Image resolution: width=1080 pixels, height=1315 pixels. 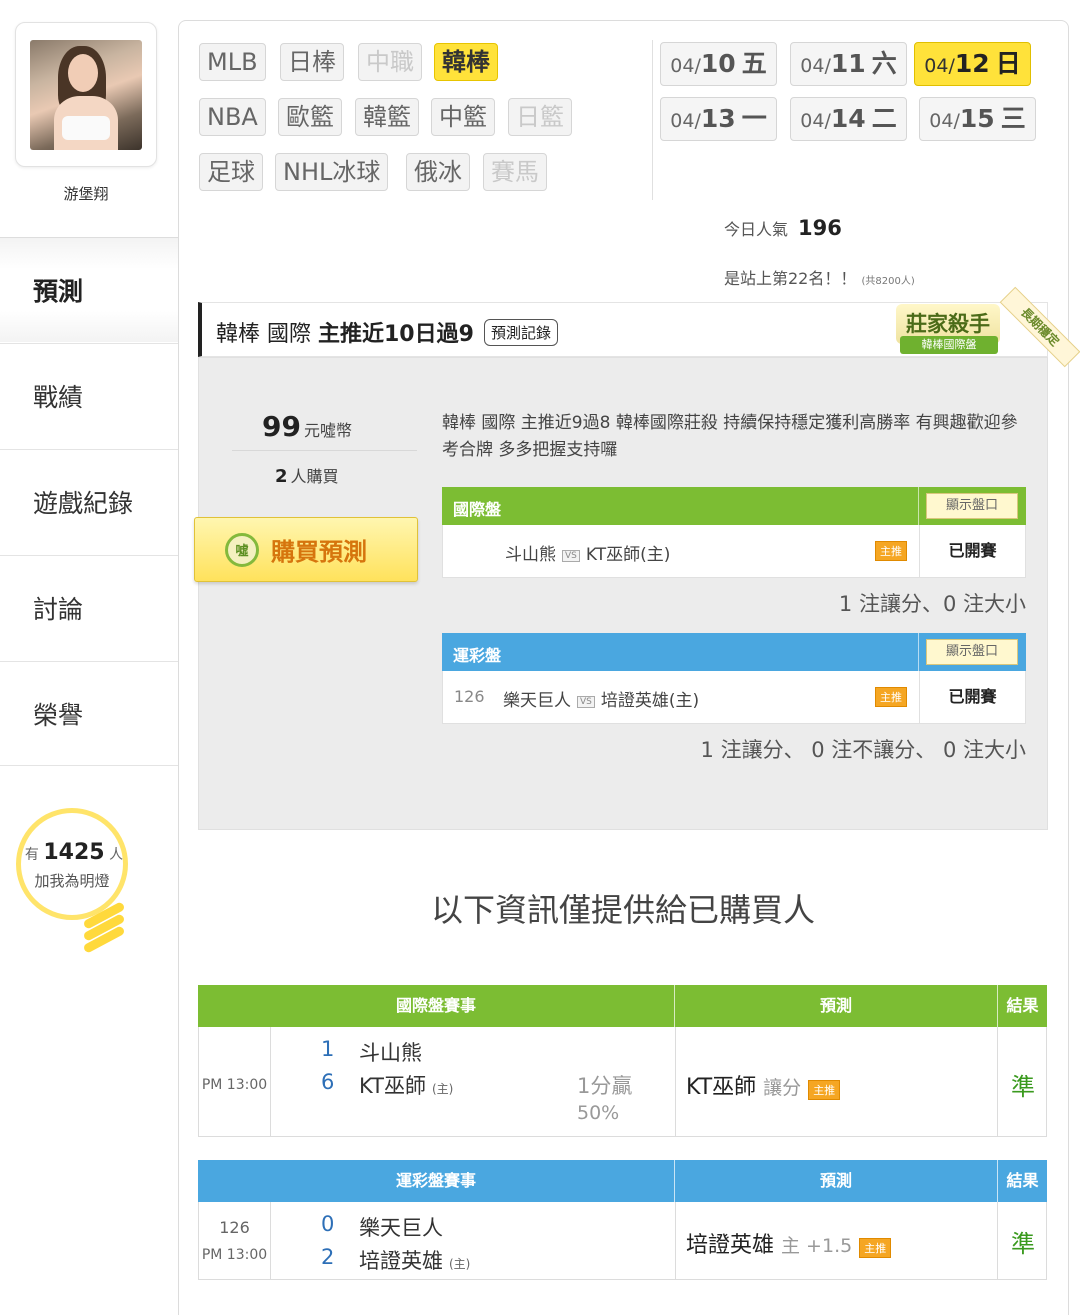 What do you see at coordinates (312, 62) in the screenshot?
I see `sport-tab-npb: 日棒` at bounding box center [312, 62].